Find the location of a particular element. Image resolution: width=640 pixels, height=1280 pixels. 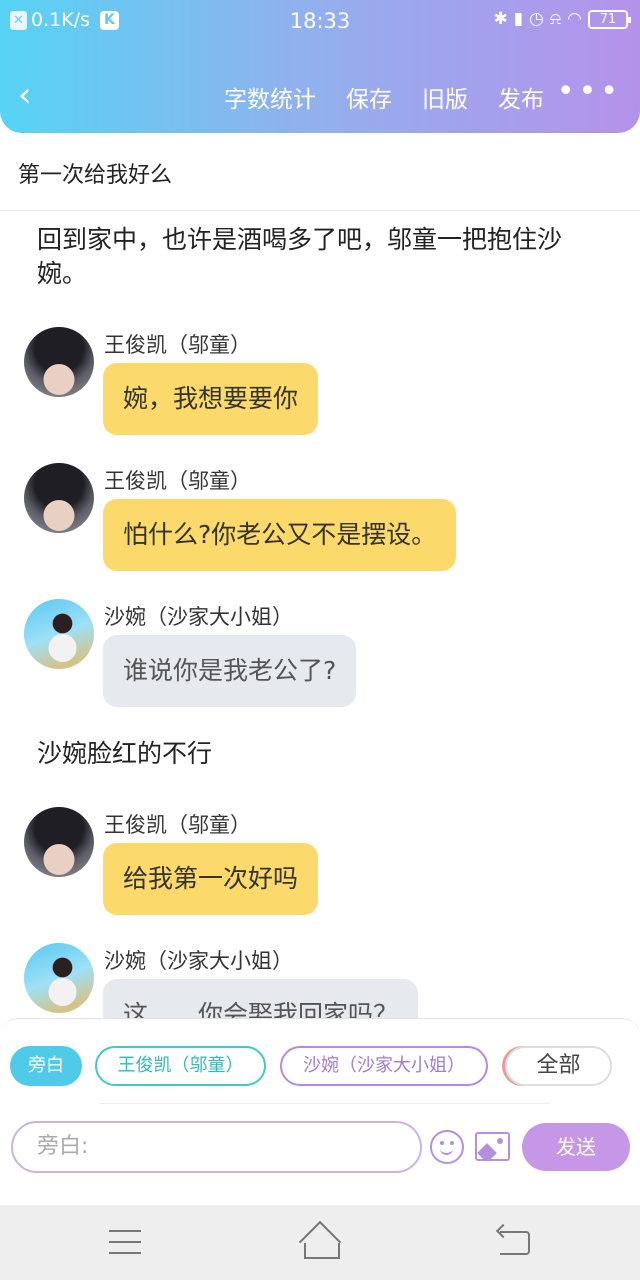

message-input: 旁白: is located at coordinates (216, 1147).